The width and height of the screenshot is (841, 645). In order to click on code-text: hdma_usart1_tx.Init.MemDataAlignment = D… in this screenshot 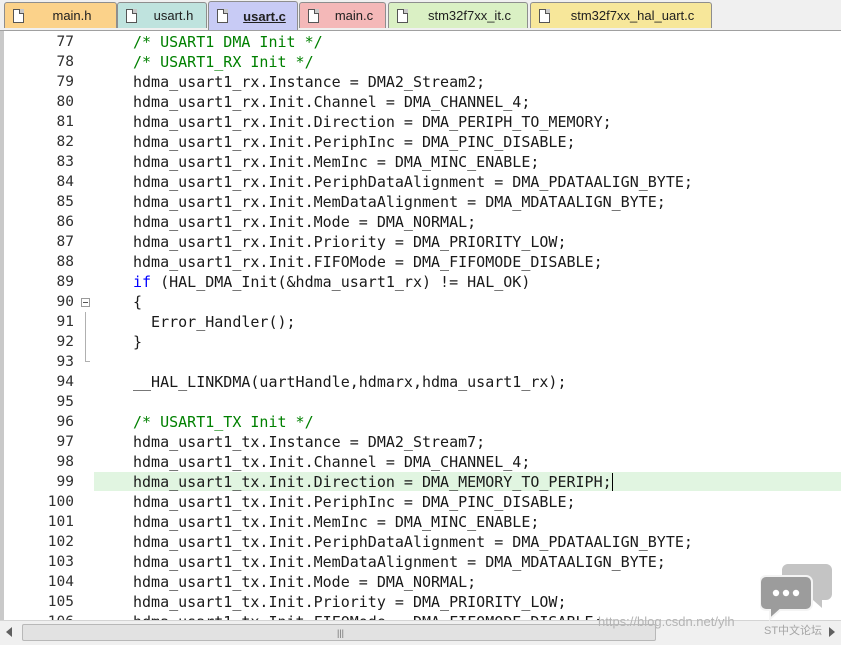, I will do `click(399, 562)`.